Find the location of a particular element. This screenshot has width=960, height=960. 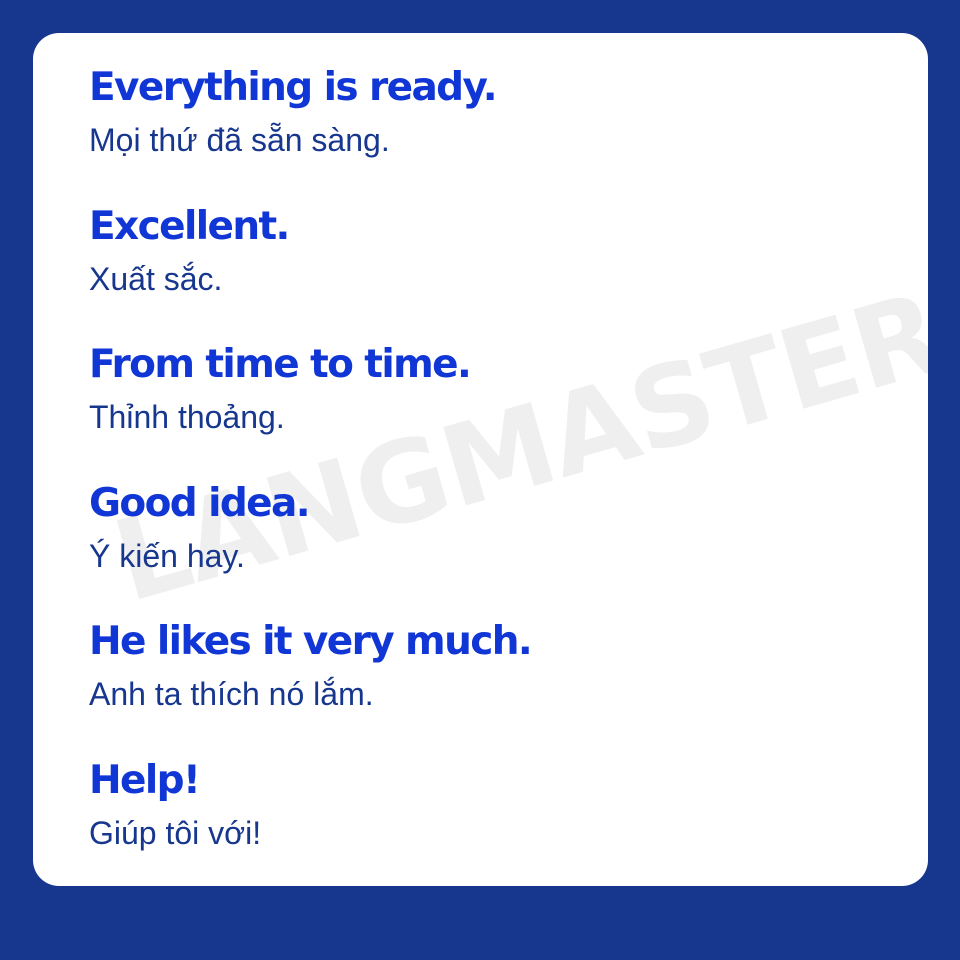

phrase-item: Help! Giúp tôi với! is located at coordinates (310, 821).